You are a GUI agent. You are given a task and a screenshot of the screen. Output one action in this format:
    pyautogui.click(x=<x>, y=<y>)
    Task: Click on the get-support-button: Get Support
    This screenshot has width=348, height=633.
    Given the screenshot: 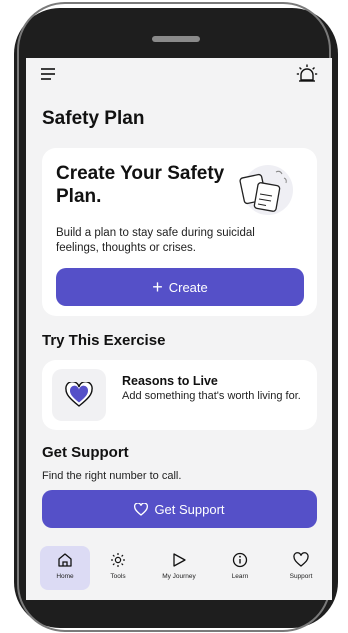 What is the action you would take?
    pyautogui.click(x=179, y=509)
    